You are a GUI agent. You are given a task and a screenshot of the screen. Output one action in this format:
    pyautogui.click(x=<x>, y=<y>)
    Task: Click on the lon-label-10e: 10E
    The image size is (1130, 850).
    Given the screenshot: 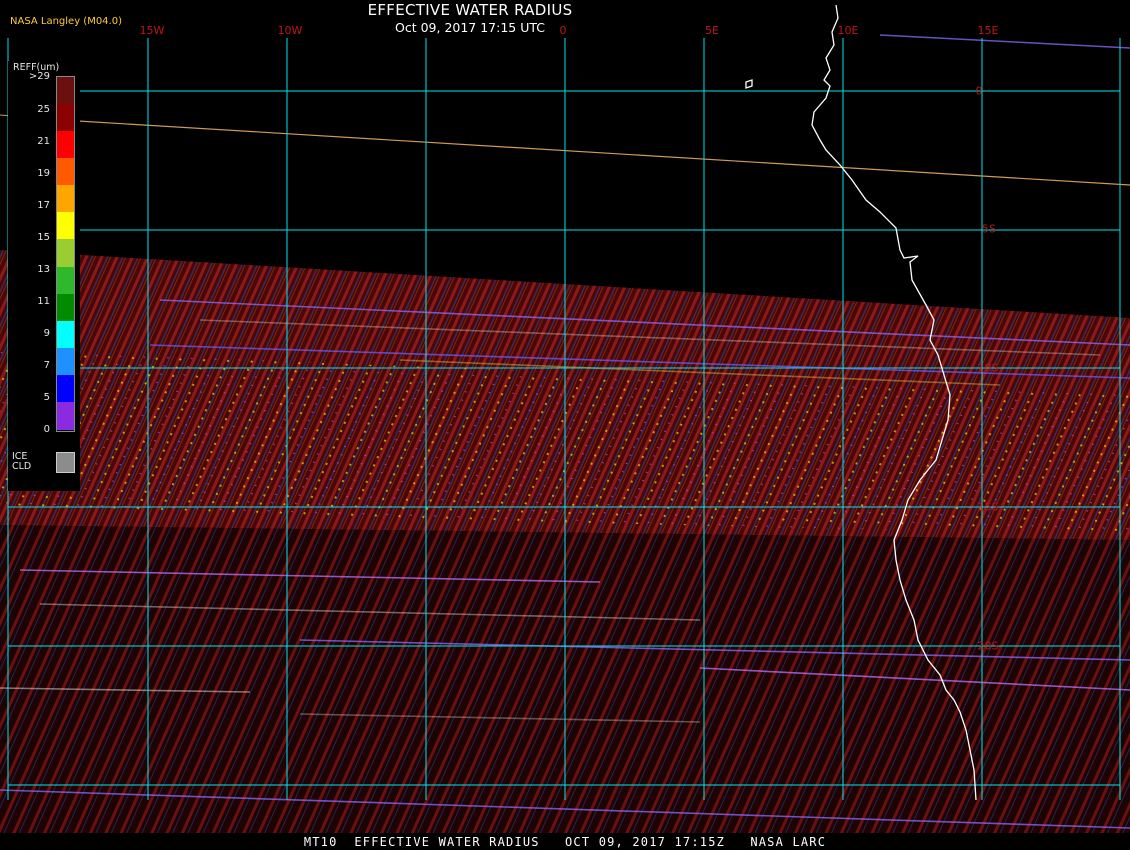 What is the action you would take?
    pyautogui.click(x=848, y=30)
    